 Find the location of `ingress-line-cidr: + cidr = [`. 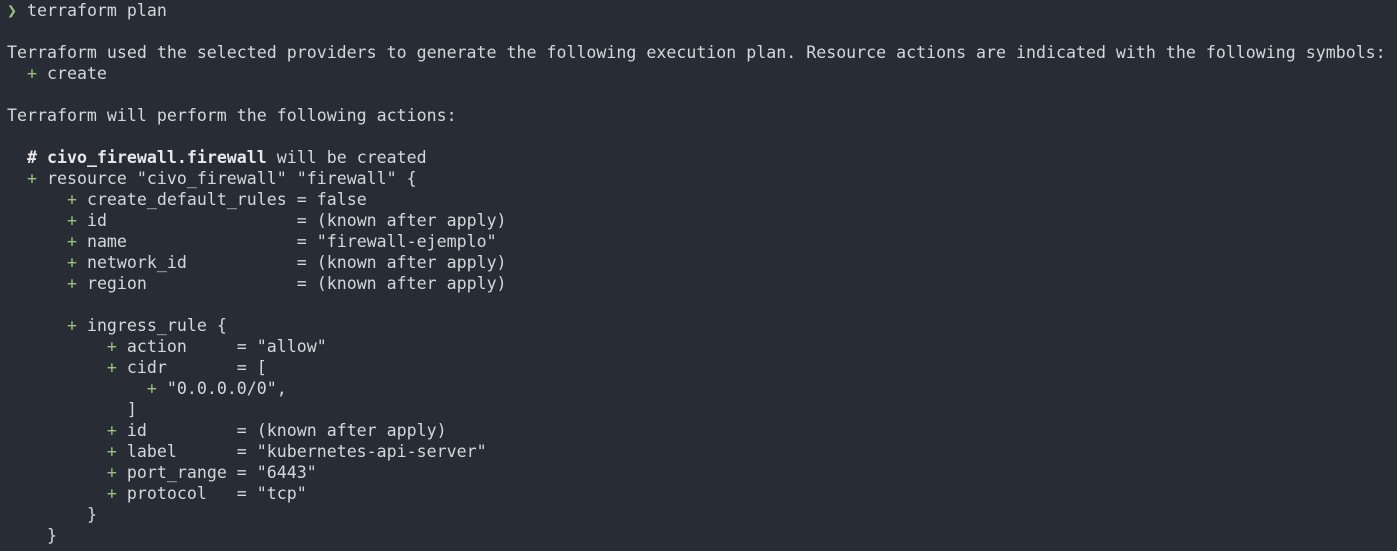

ingress-line-cidr: + cidr = [ is located at coordinates (702, 367).